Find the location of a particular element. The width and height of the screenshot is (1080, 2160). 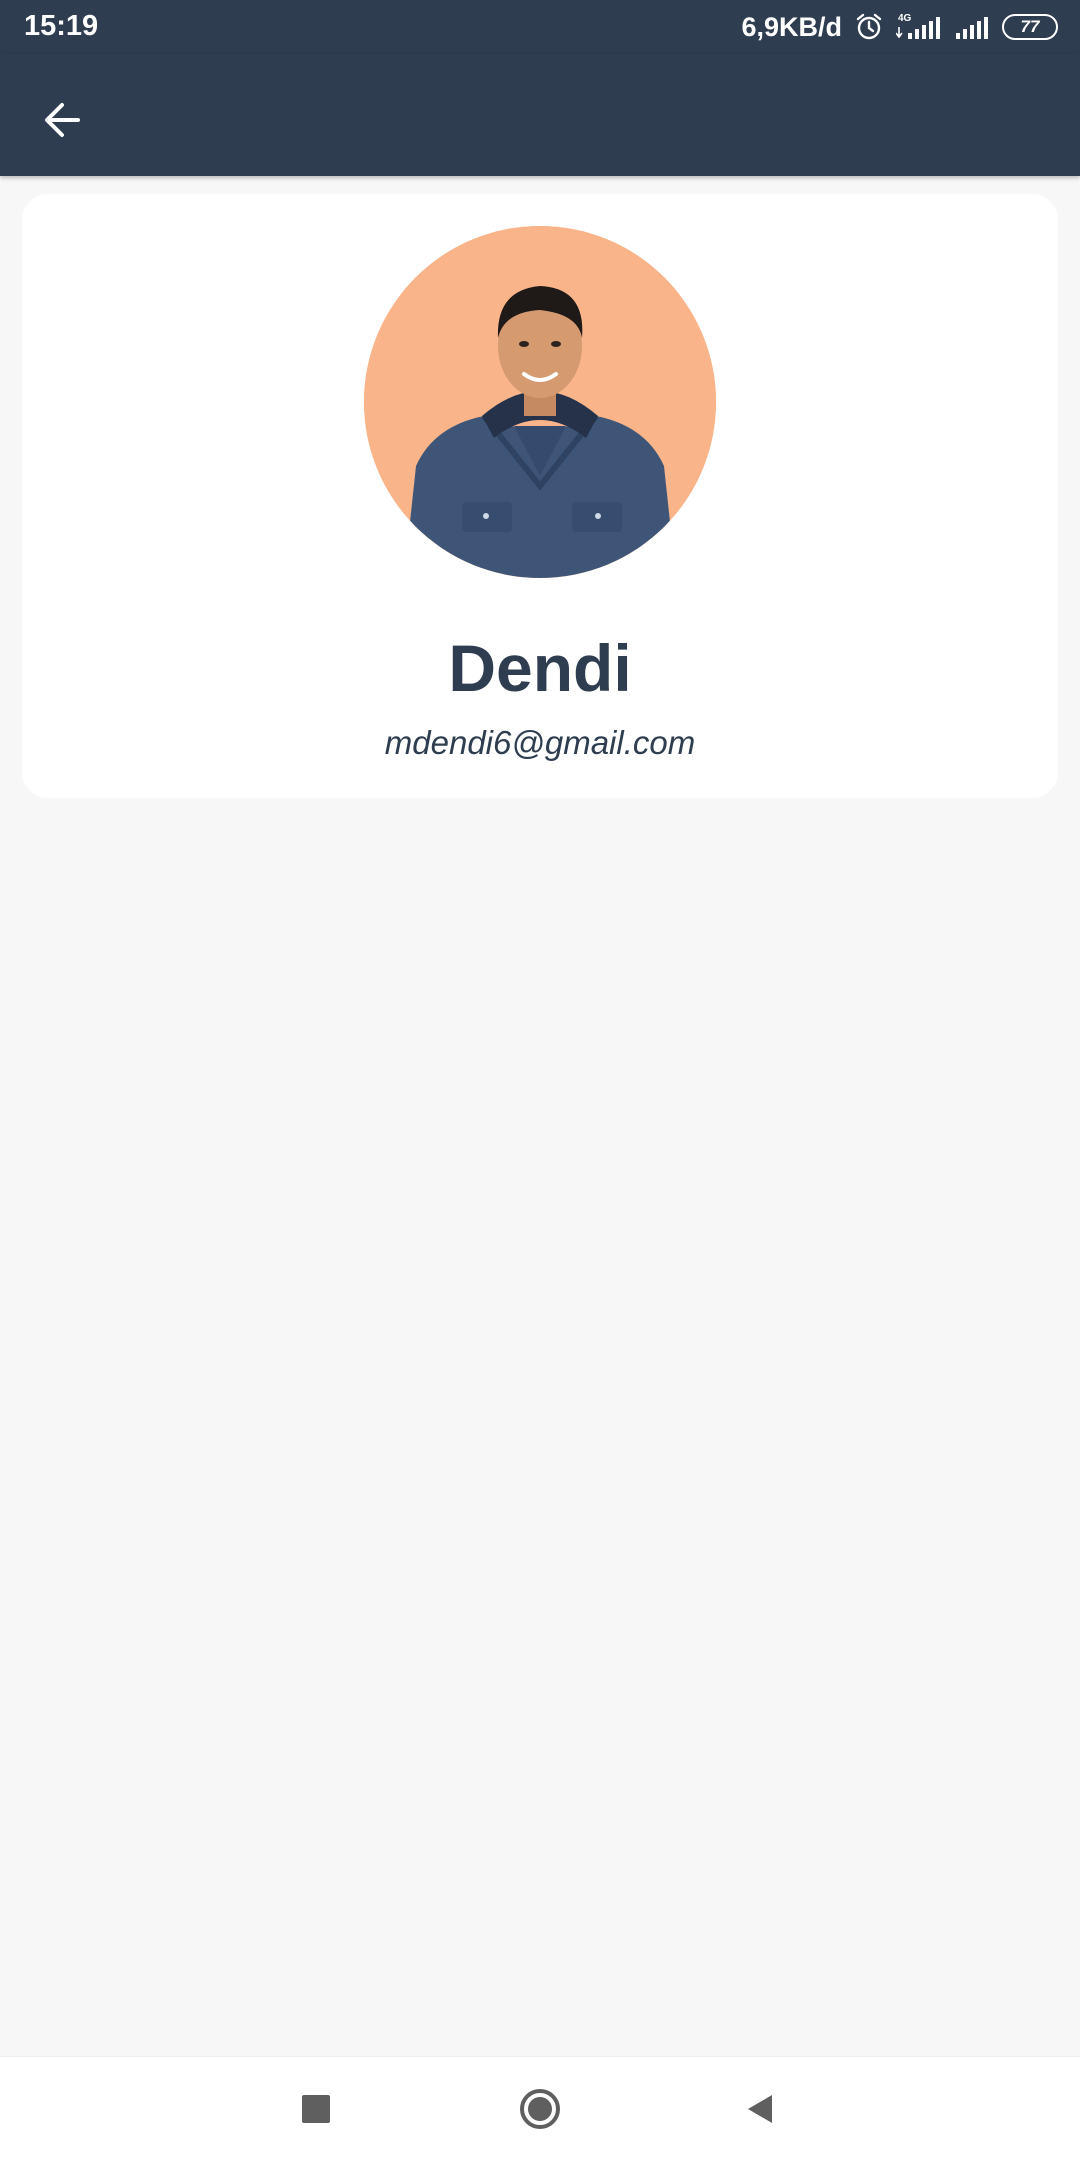

alarm-icon is located at coordinates (869, 26).